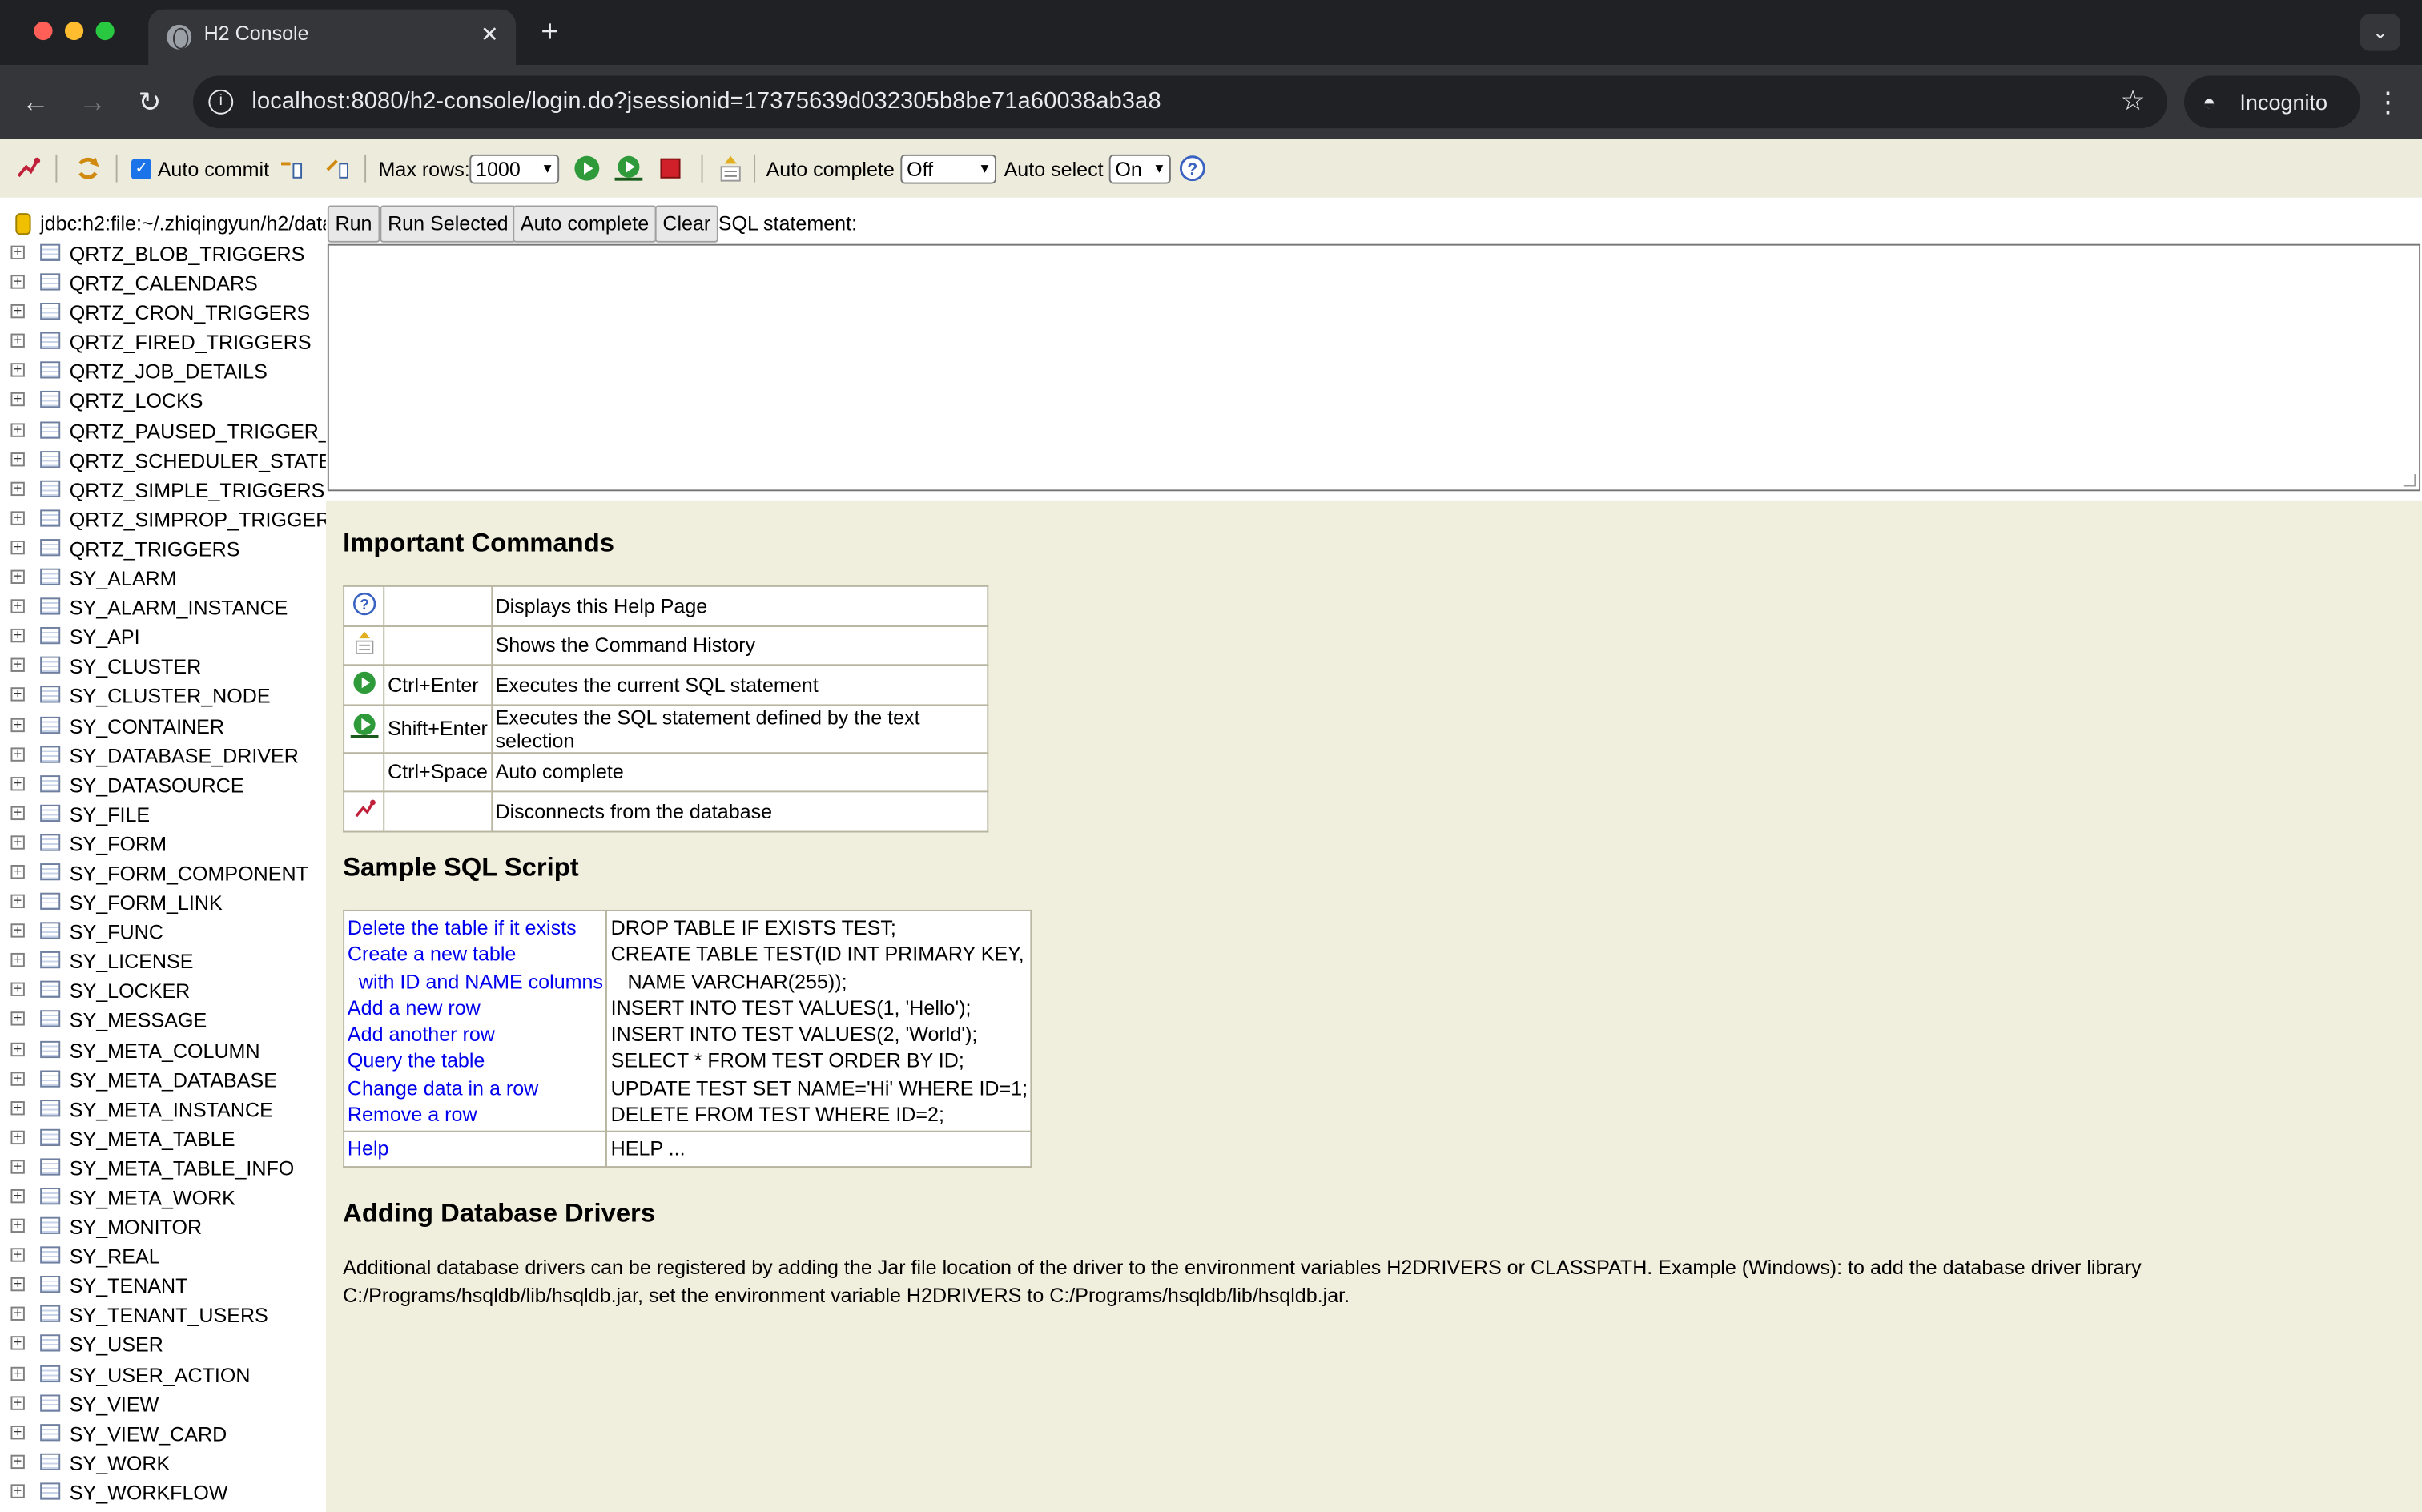 The image size is (2422, 1512). What do you see at coordinates (36, 101) in the screenshot?
I see `back-button: ←` at bounding box center [36, 101].